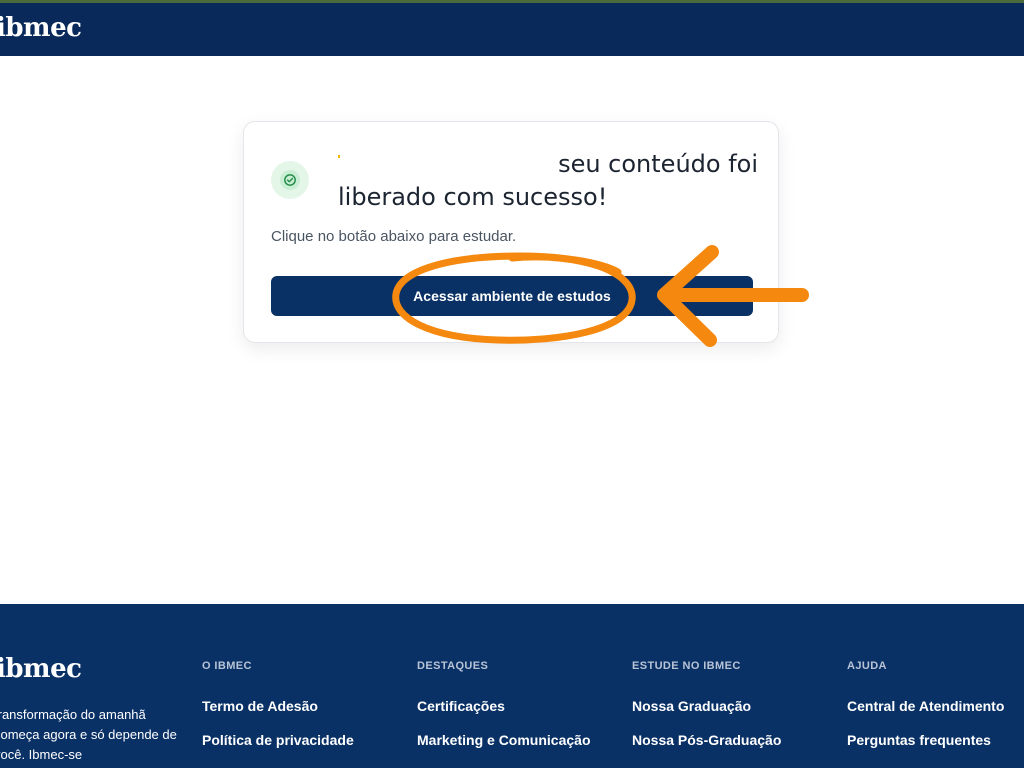  I want to click on footer-link-certificacoes: Certificações, so click(504, 715).